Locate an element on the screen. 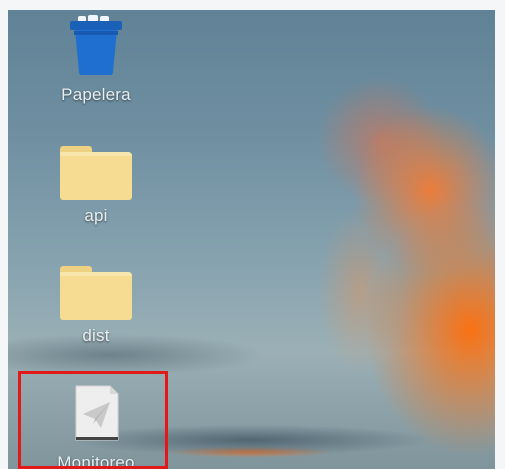 The height and width of the screenshot is (469, 505). desktop-icon-trash: Papelera is located at coordinates (96, 59).